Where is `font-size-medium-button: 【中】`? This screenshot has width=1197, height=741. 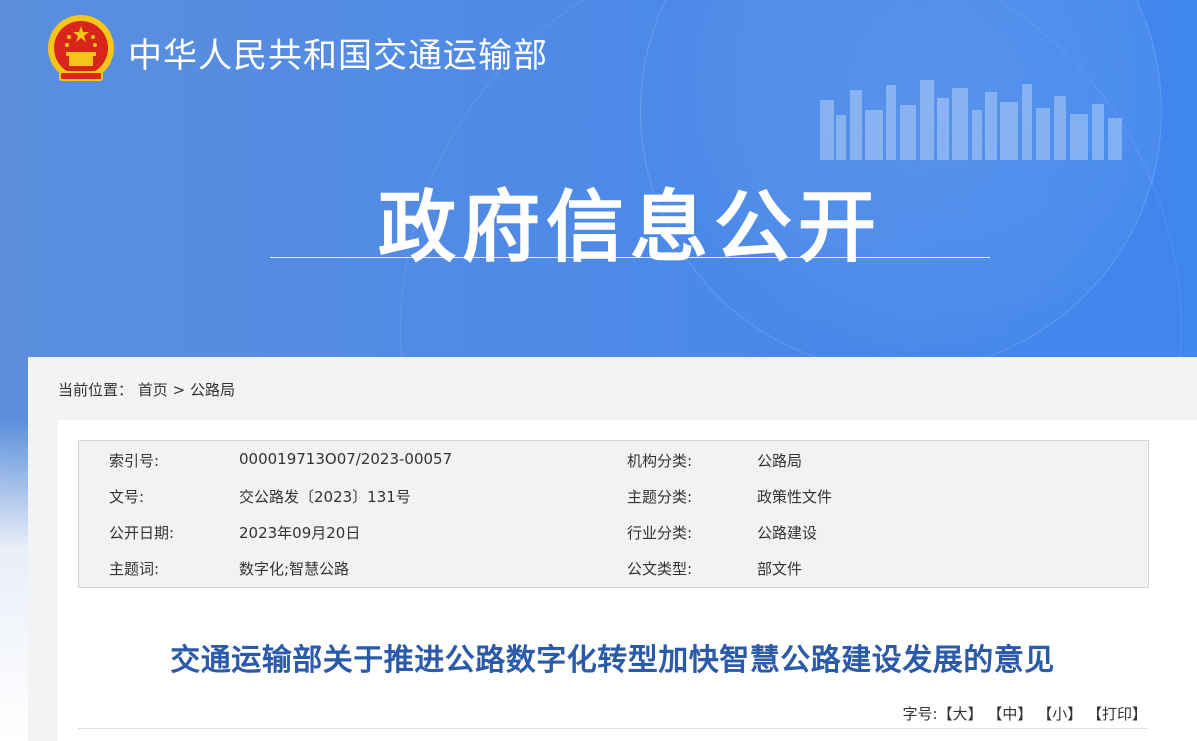
font-size-medium-button: 【中】 is located at coordinates (1009, 714).